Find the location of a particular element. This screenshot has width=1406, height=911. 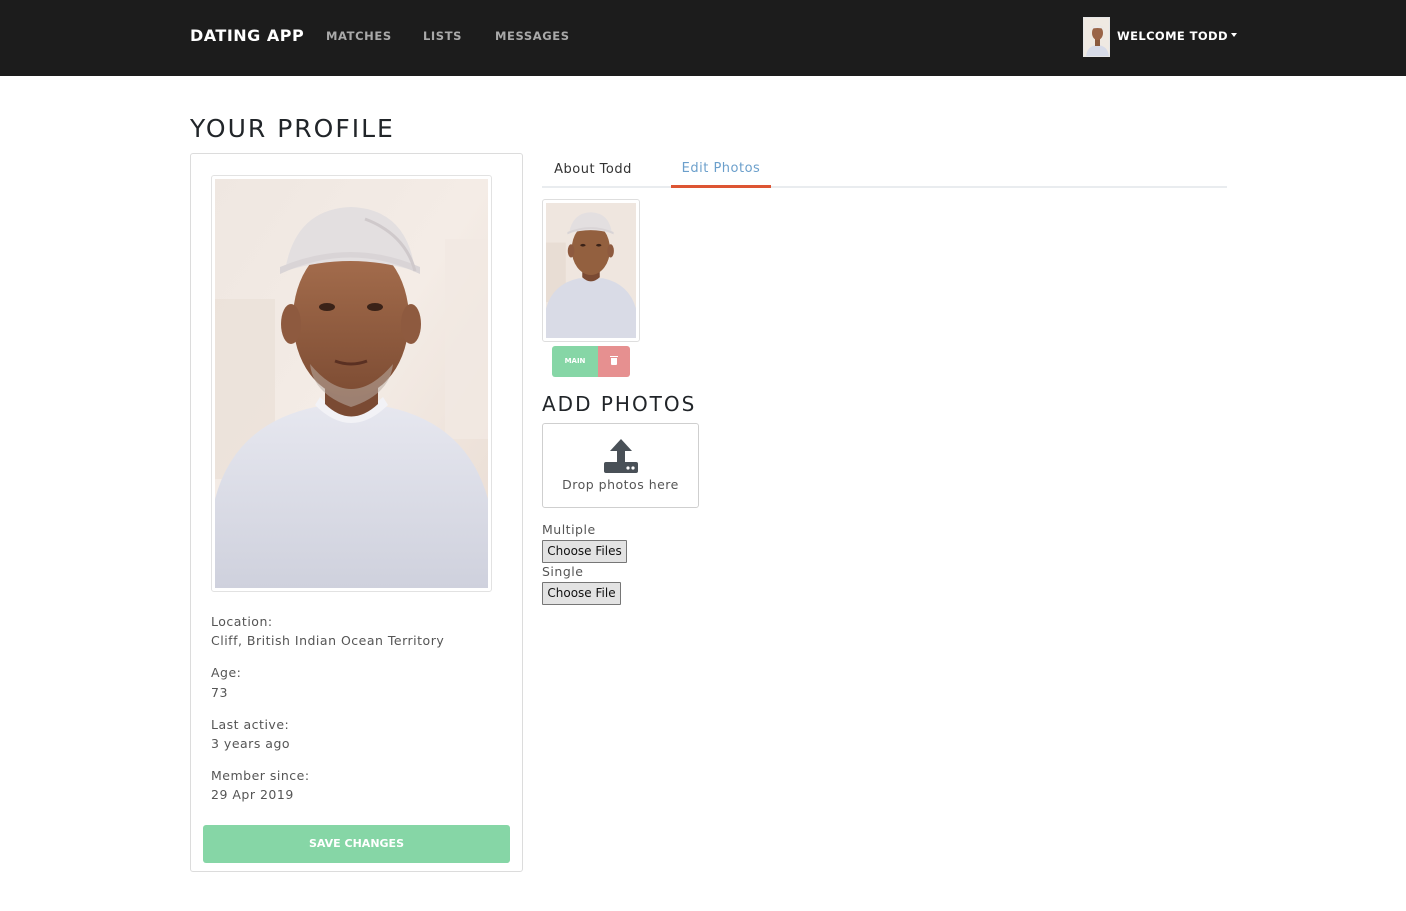

choose-file-button: Choose File is located at coordinates (581, 593).